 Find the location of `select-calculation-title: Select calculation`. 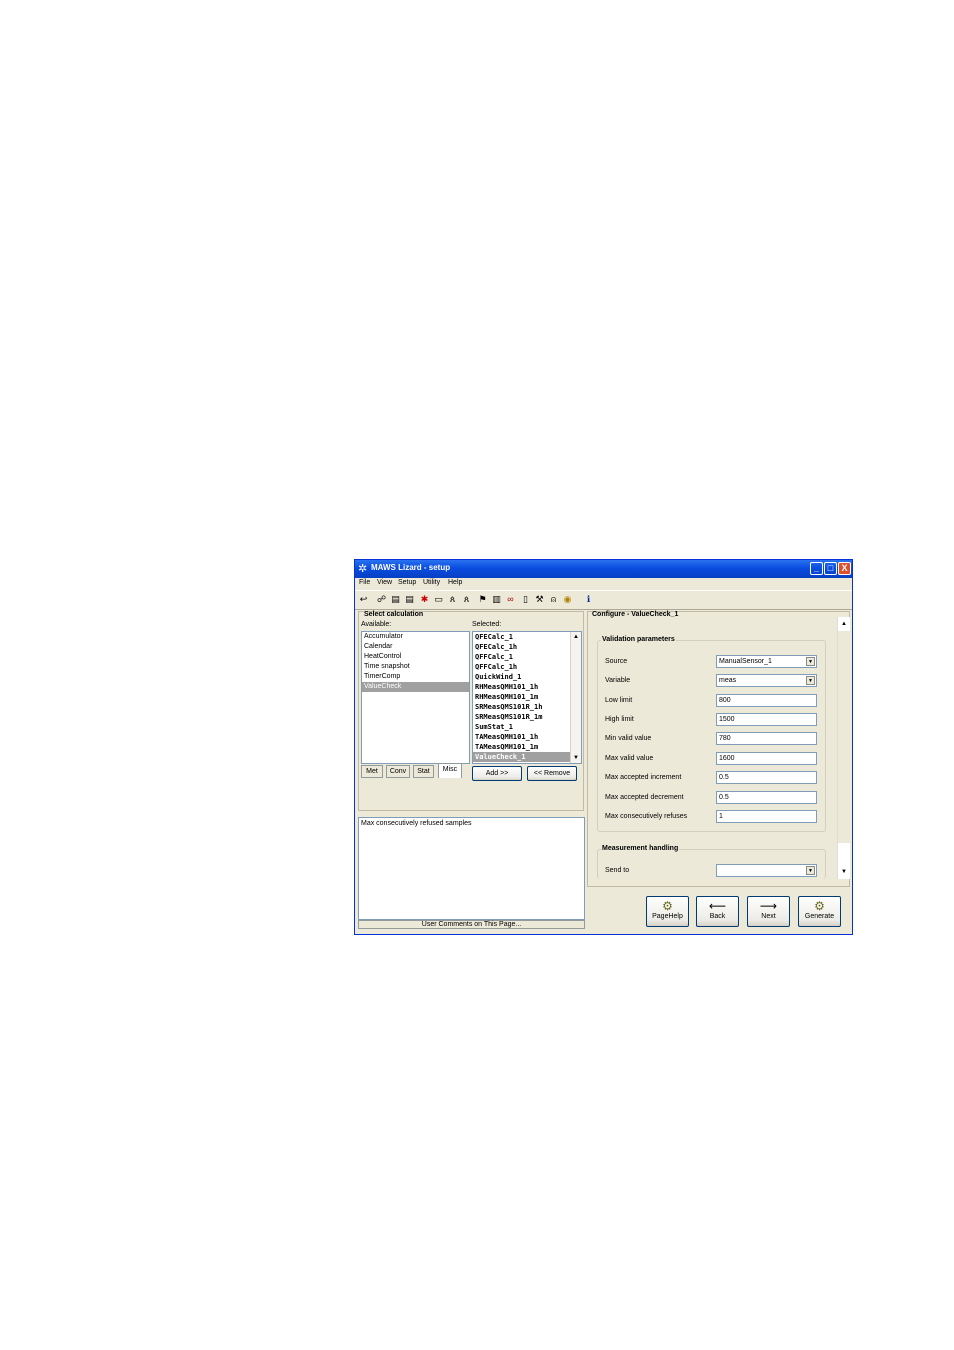

select-calculation-title: Select calculation is located at coordinates (394, 614).